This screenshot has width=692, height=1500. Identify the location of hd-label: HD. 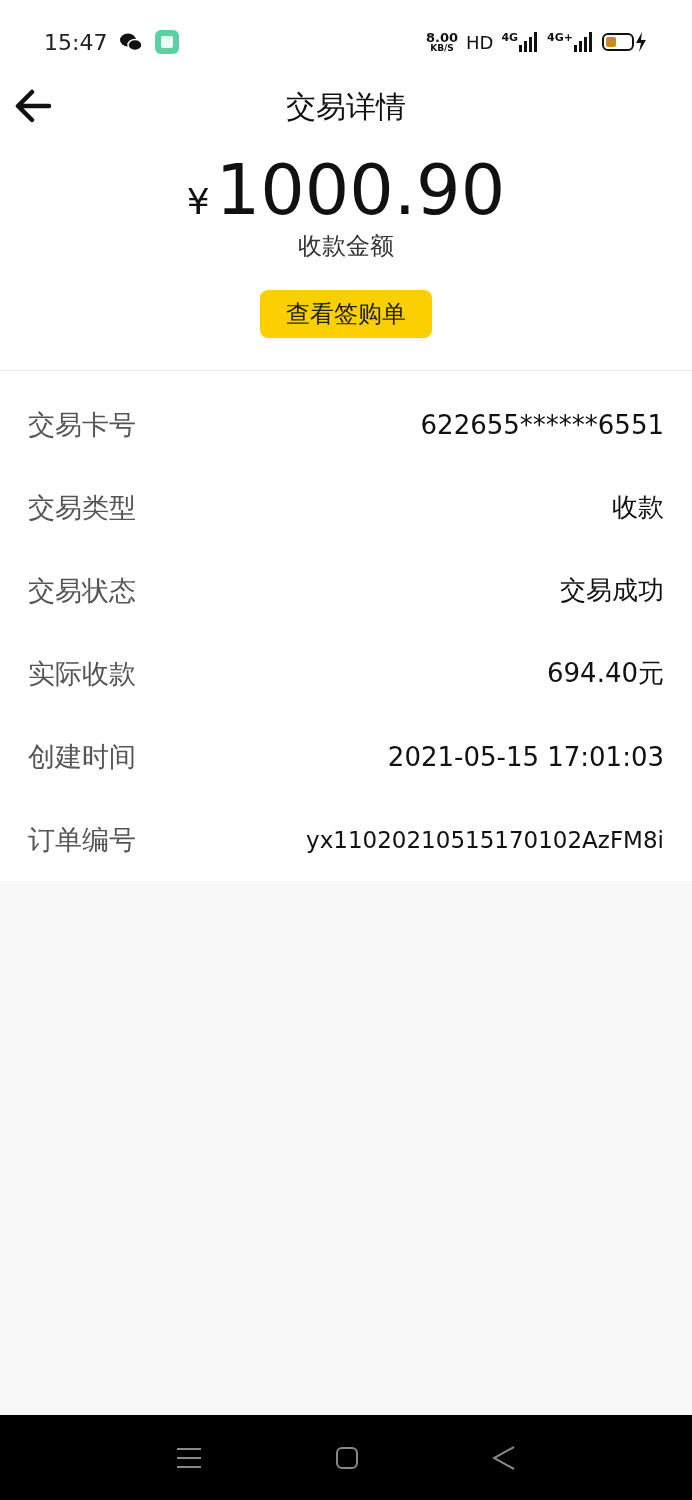
(480, 42).